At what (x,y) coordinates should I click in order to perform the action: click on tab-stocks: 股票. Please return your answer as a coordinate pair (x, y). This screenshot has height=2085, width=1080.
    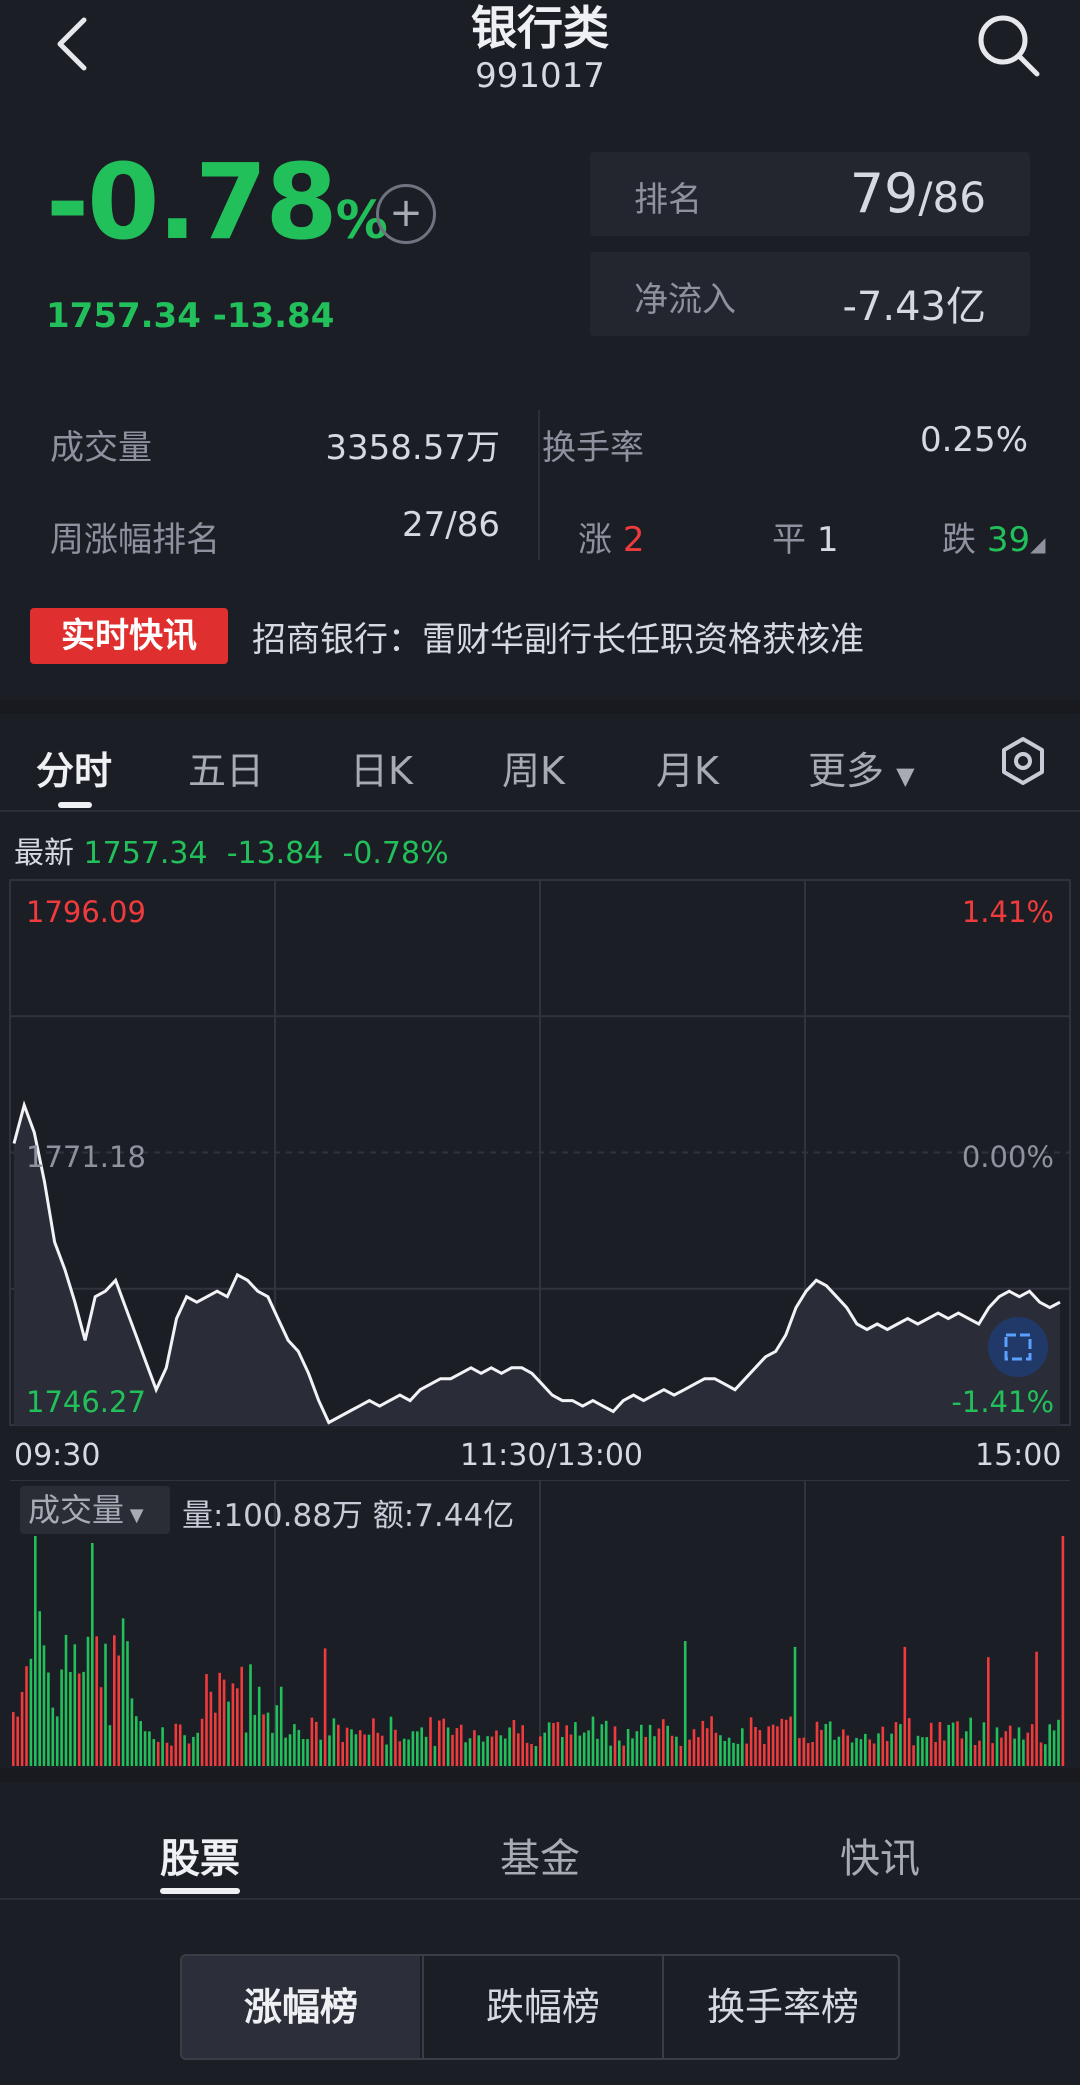
    Looking at the image, I should click on (200, 1855).